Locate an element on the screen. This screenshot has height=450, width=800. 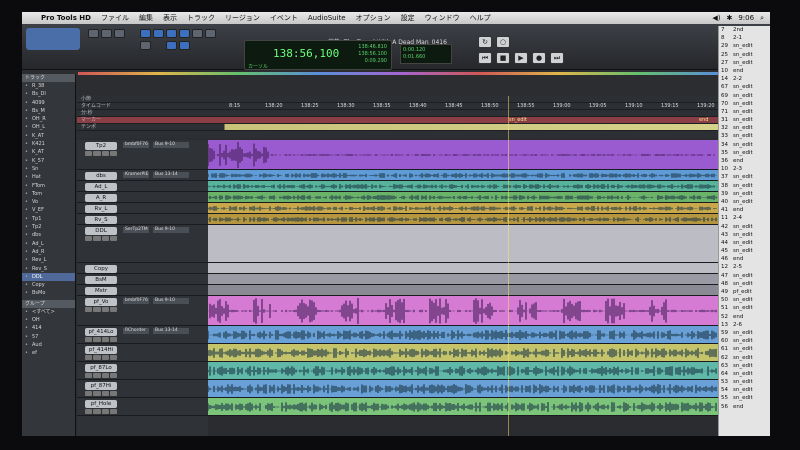
track-output-selector: Bus 9-10 is located at coordinates (171, 145).